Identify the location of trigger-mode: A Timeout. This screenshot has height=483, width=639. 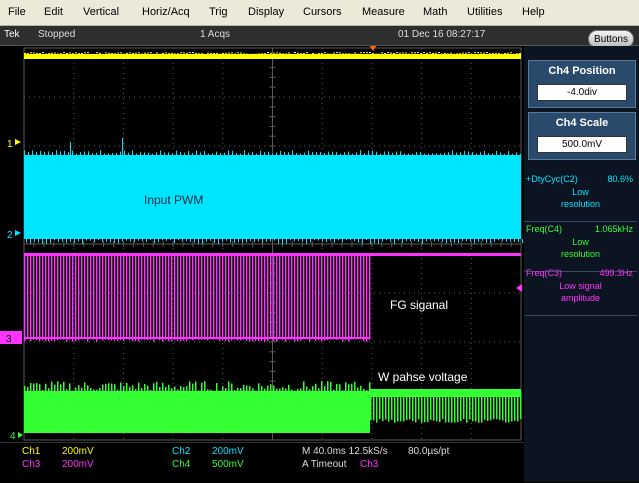
(324, 464).